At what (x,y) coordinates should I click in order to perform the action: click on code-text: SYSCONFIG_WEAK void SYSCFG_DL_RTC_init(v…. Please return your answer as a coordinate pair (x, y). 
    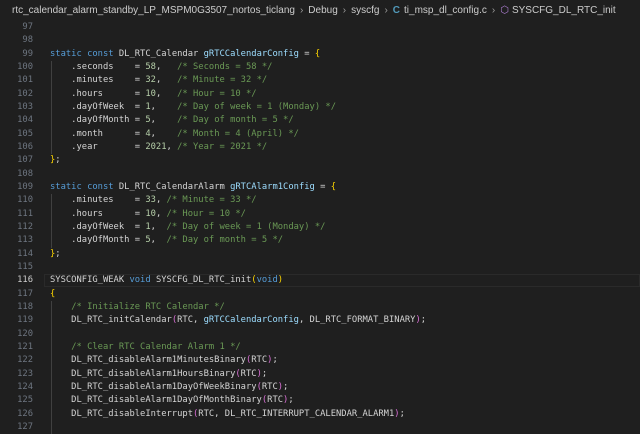
    Looking at the image, I should click on (166, 280).